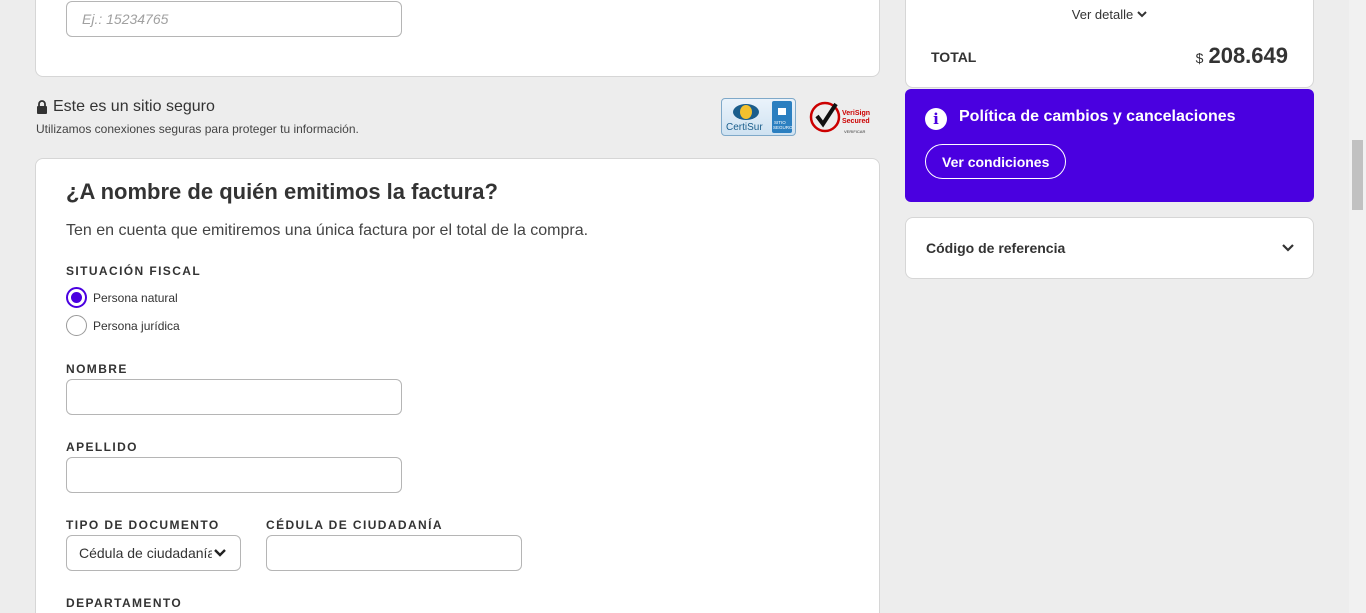  What do you see at coordinates (744, 127) in the screenshot?
I see `svg-text: CertiSur` at bounding box center [744, 127].